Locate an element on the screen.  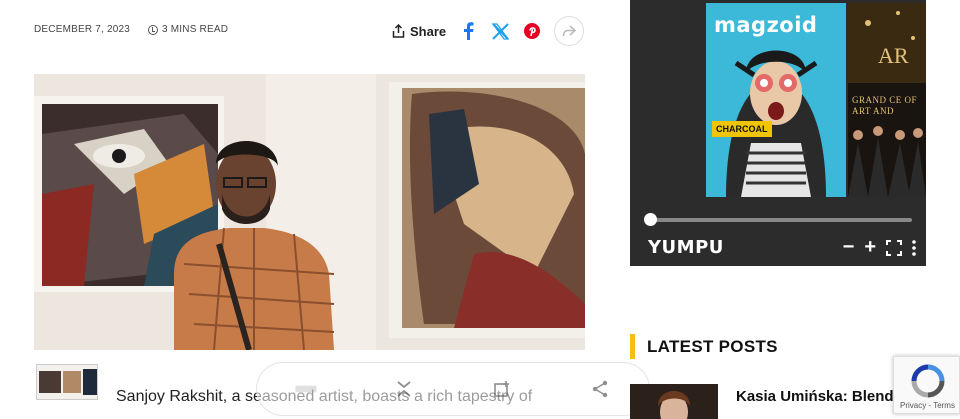
forward-icon is located at coordinates (569, 31).